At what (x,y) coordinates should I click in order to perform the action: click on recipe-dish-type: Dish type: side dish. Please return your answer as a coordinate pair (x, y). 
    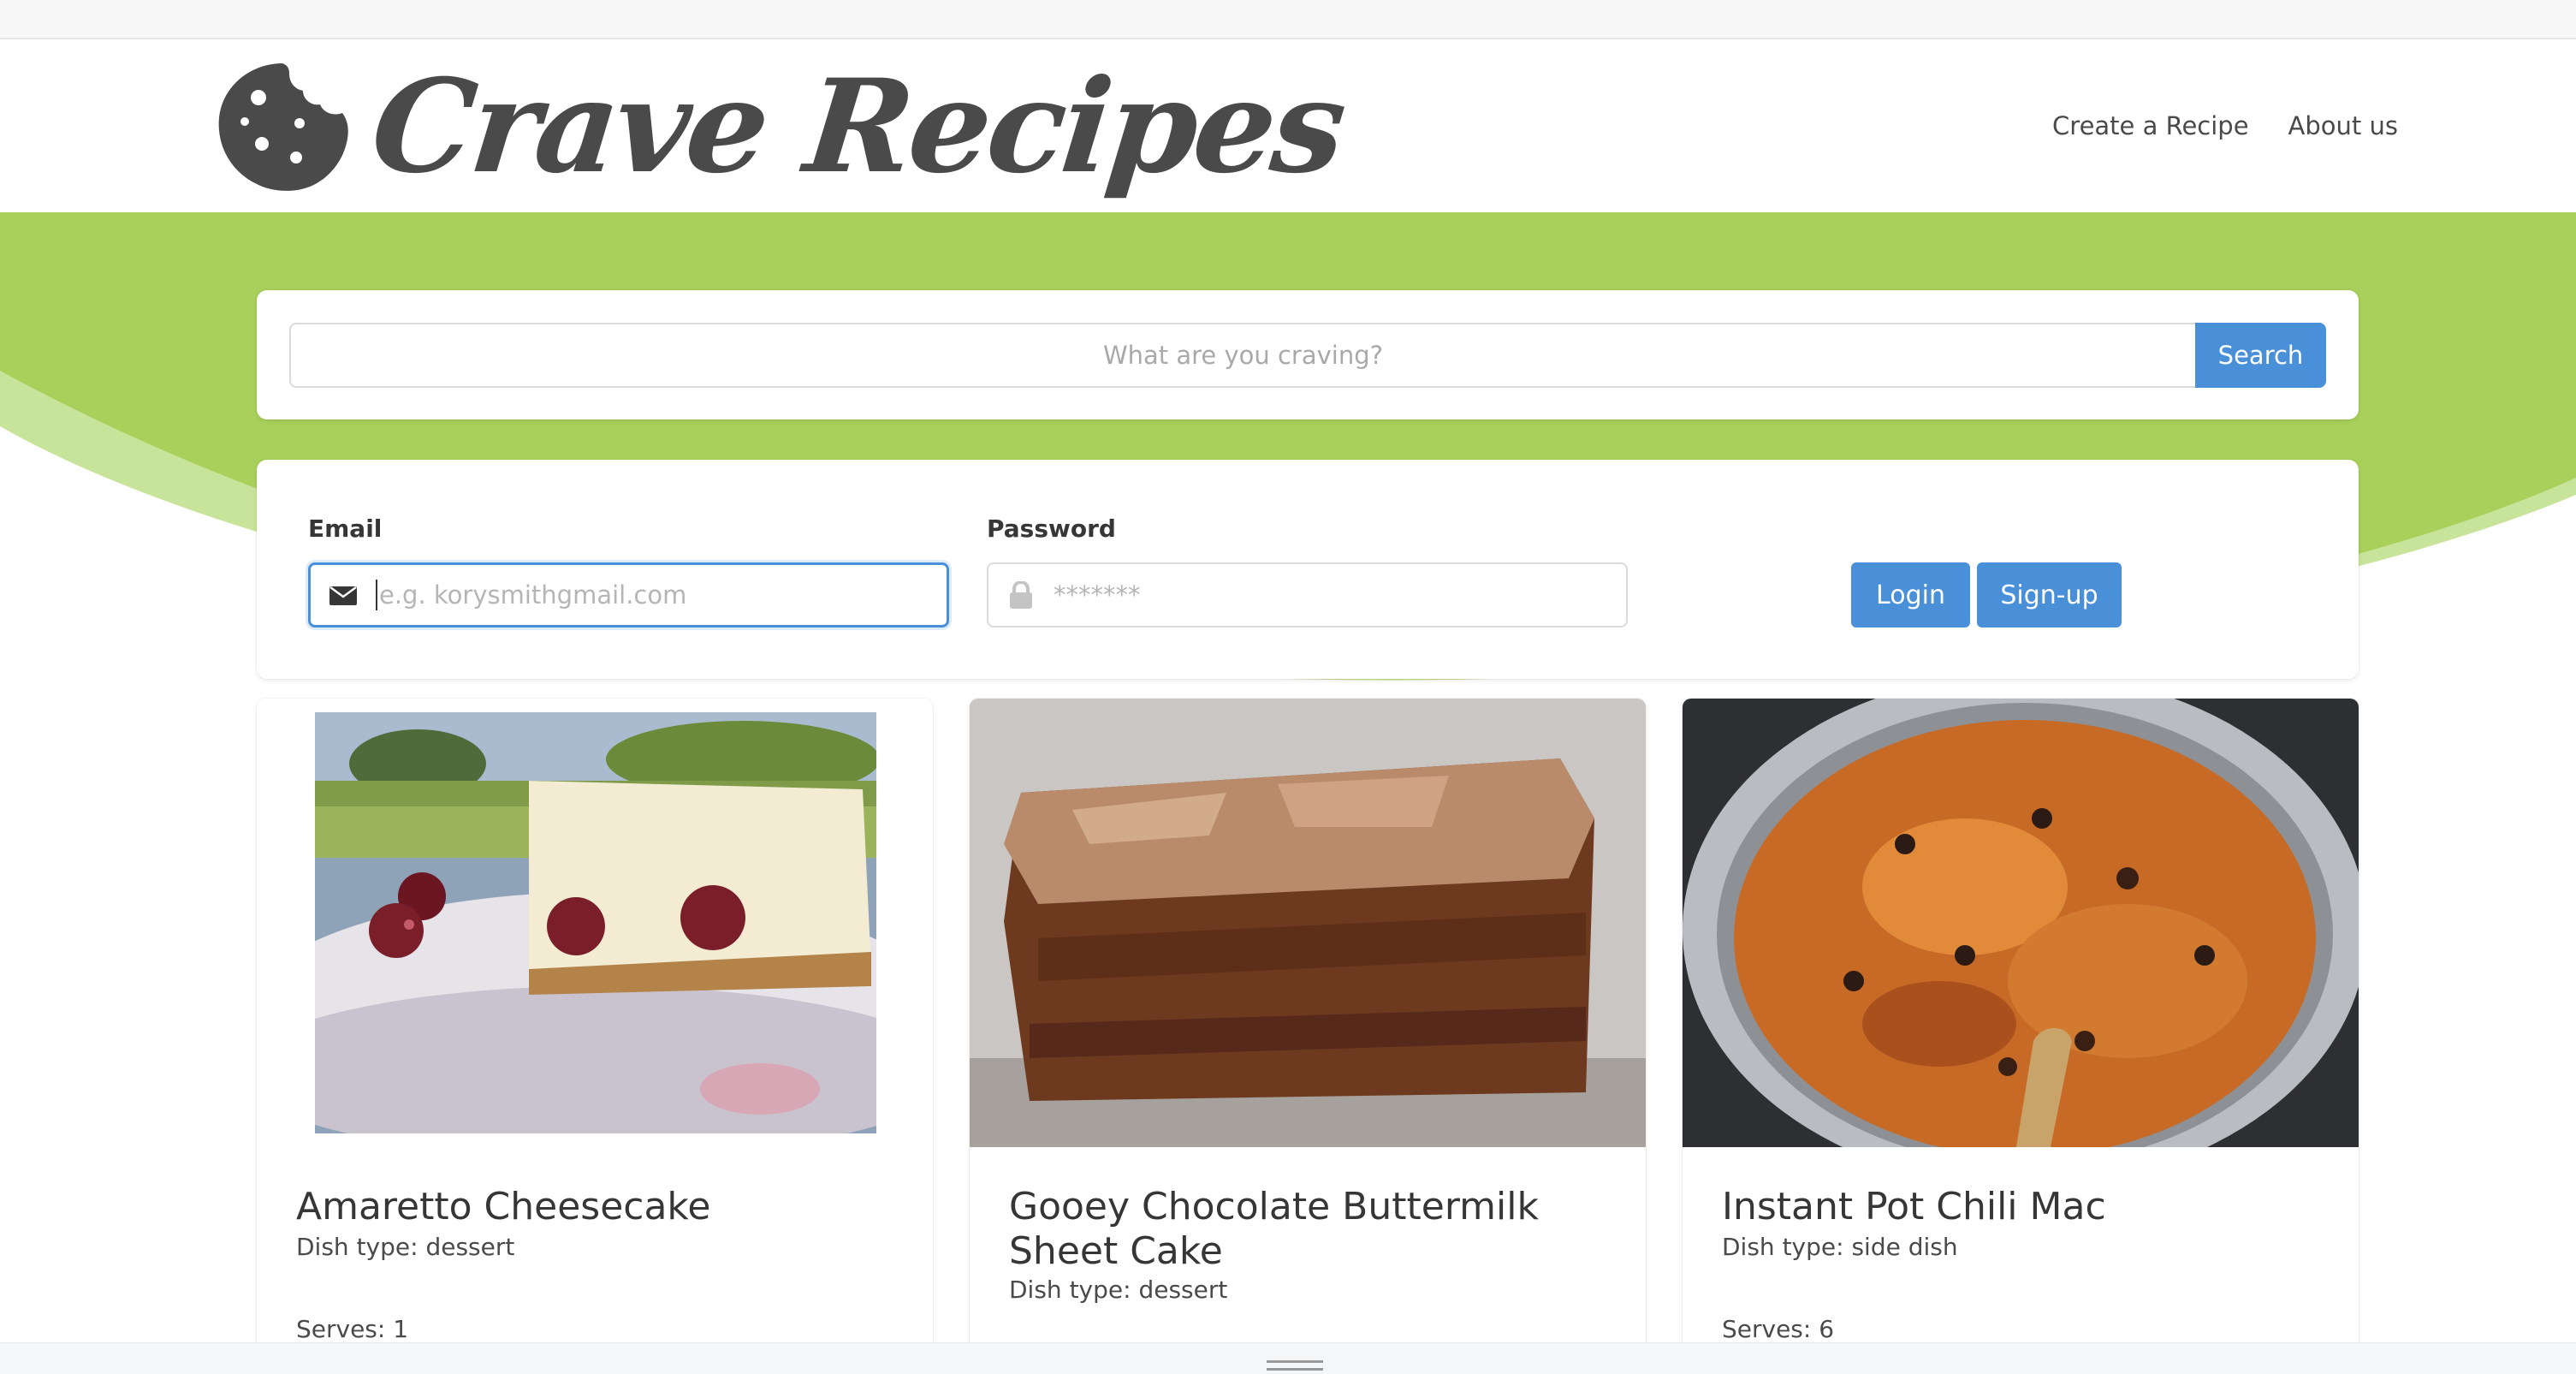
    Looking at the image, I should click on (1840, 1247).